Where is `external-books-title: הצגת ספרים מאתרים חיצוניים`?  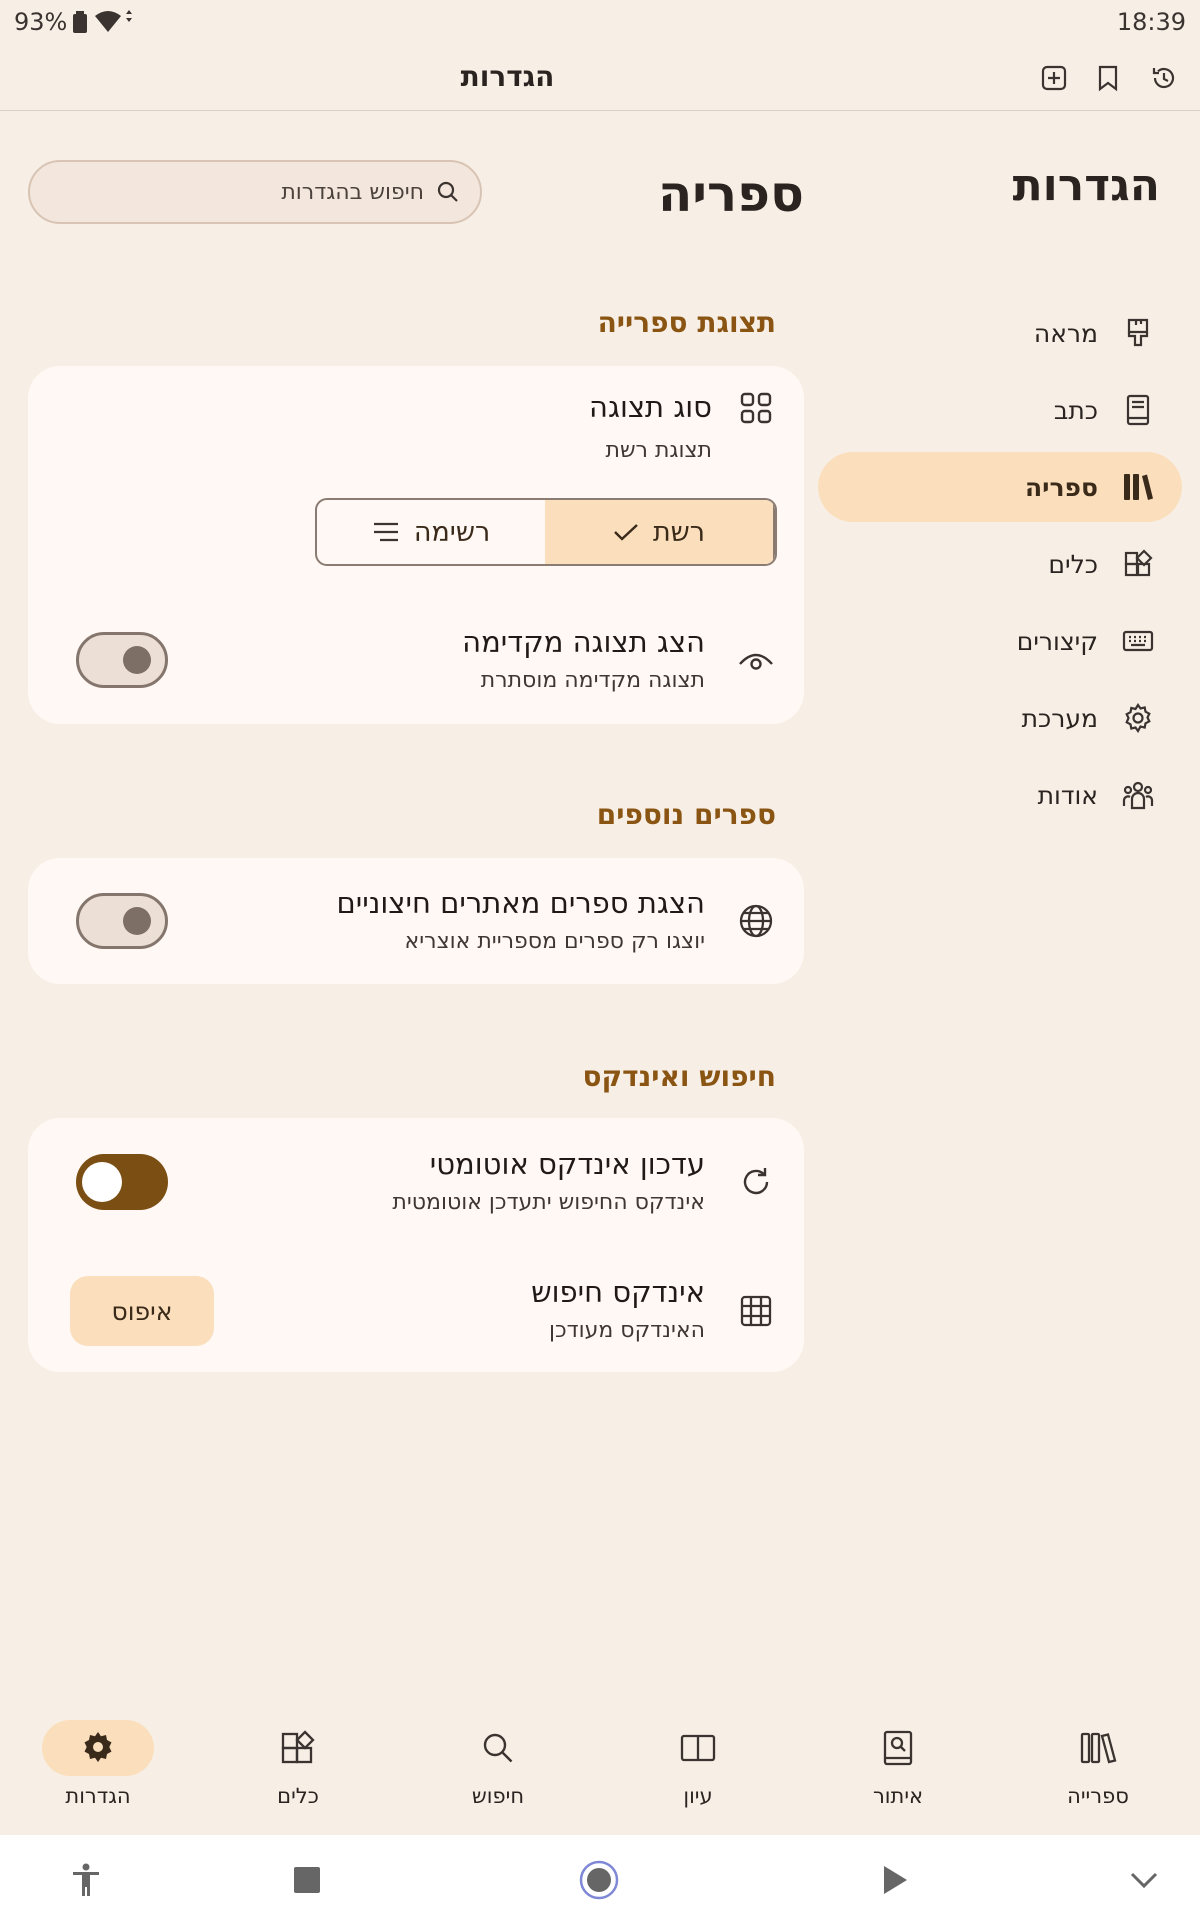 external-books-title: הצגת ספרים מאתרים חיצוניים is located at coordinates (520, 903).